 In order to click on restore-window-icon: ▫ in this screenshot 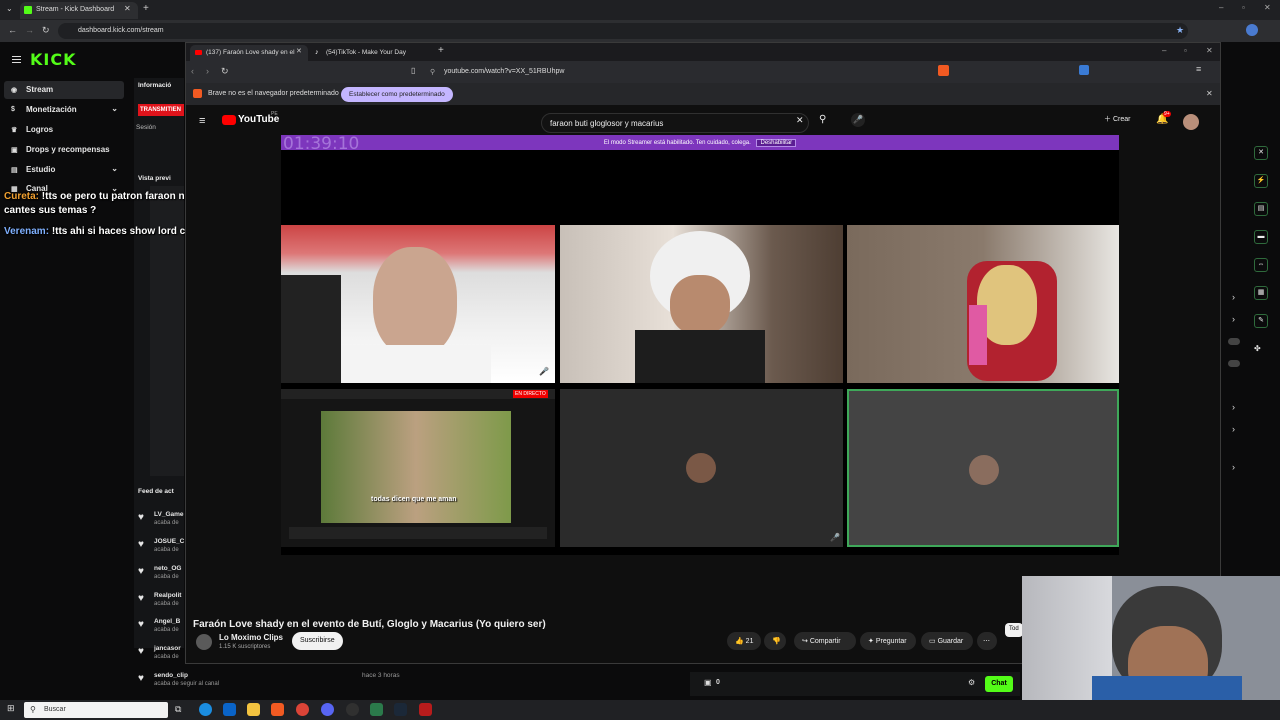, I will do `click(1243, 7)`.